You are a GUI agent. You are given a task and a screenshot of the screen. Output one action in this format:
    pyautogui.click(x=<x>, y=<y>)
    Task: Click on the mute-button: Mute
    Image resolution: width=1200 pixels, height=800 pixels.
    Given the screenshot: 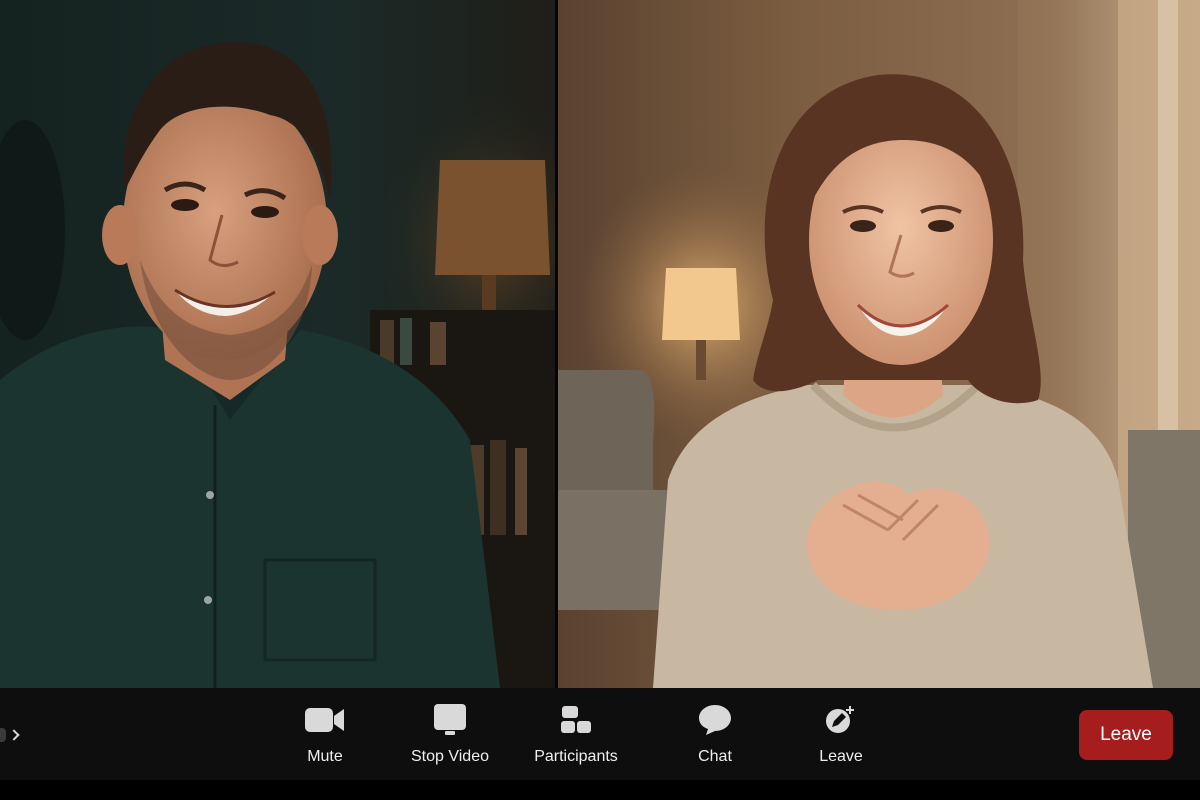 What is the action you would take?
    pyautogui.click(x=325, y=738)
    